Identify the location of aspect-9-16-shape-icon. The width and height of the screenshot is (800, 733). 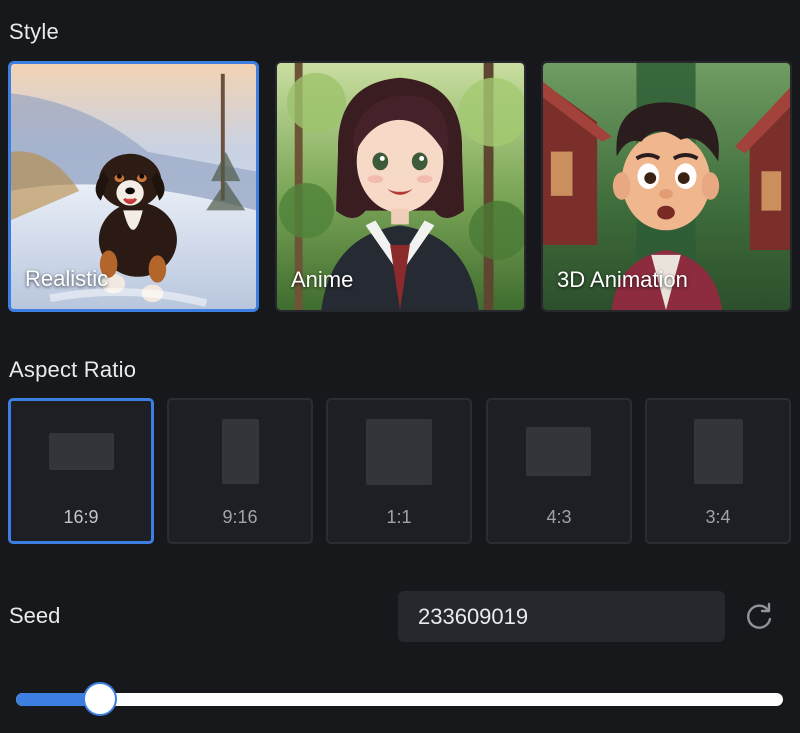
(240, 451).